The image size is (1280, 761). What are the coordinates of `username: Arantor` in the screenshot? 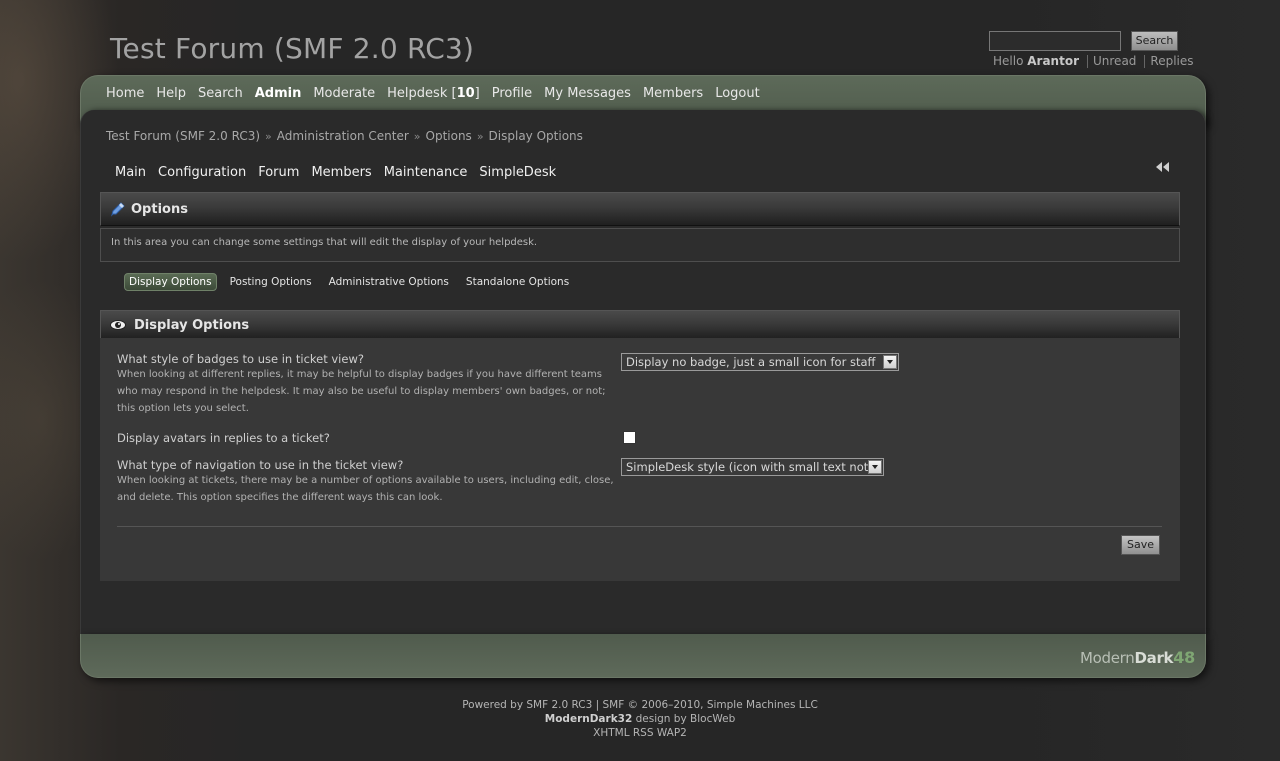 It's located at (1053, 61).